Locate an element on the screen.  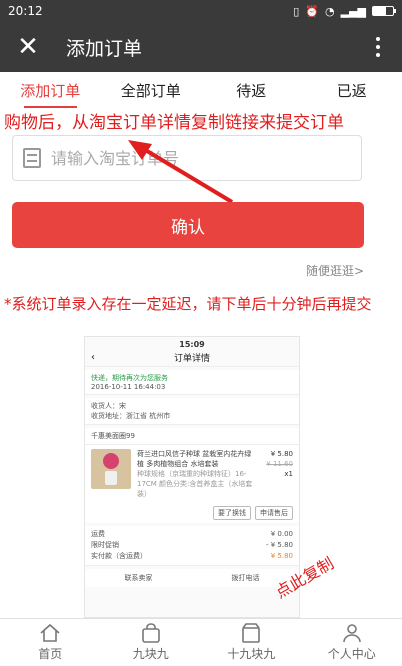
nav-nineteen-nine-label: 十九块九 is located at coordinates (251, 654).